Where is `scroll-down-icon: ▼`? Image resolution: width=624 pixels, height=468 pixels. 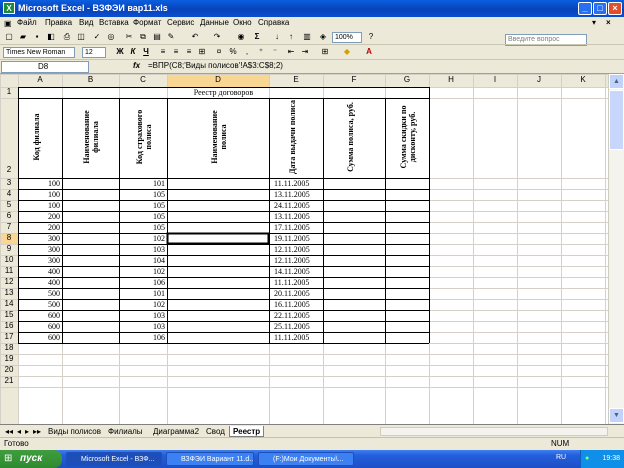 scroll-down-icon: ▼ is located at coordinates (616, 415).